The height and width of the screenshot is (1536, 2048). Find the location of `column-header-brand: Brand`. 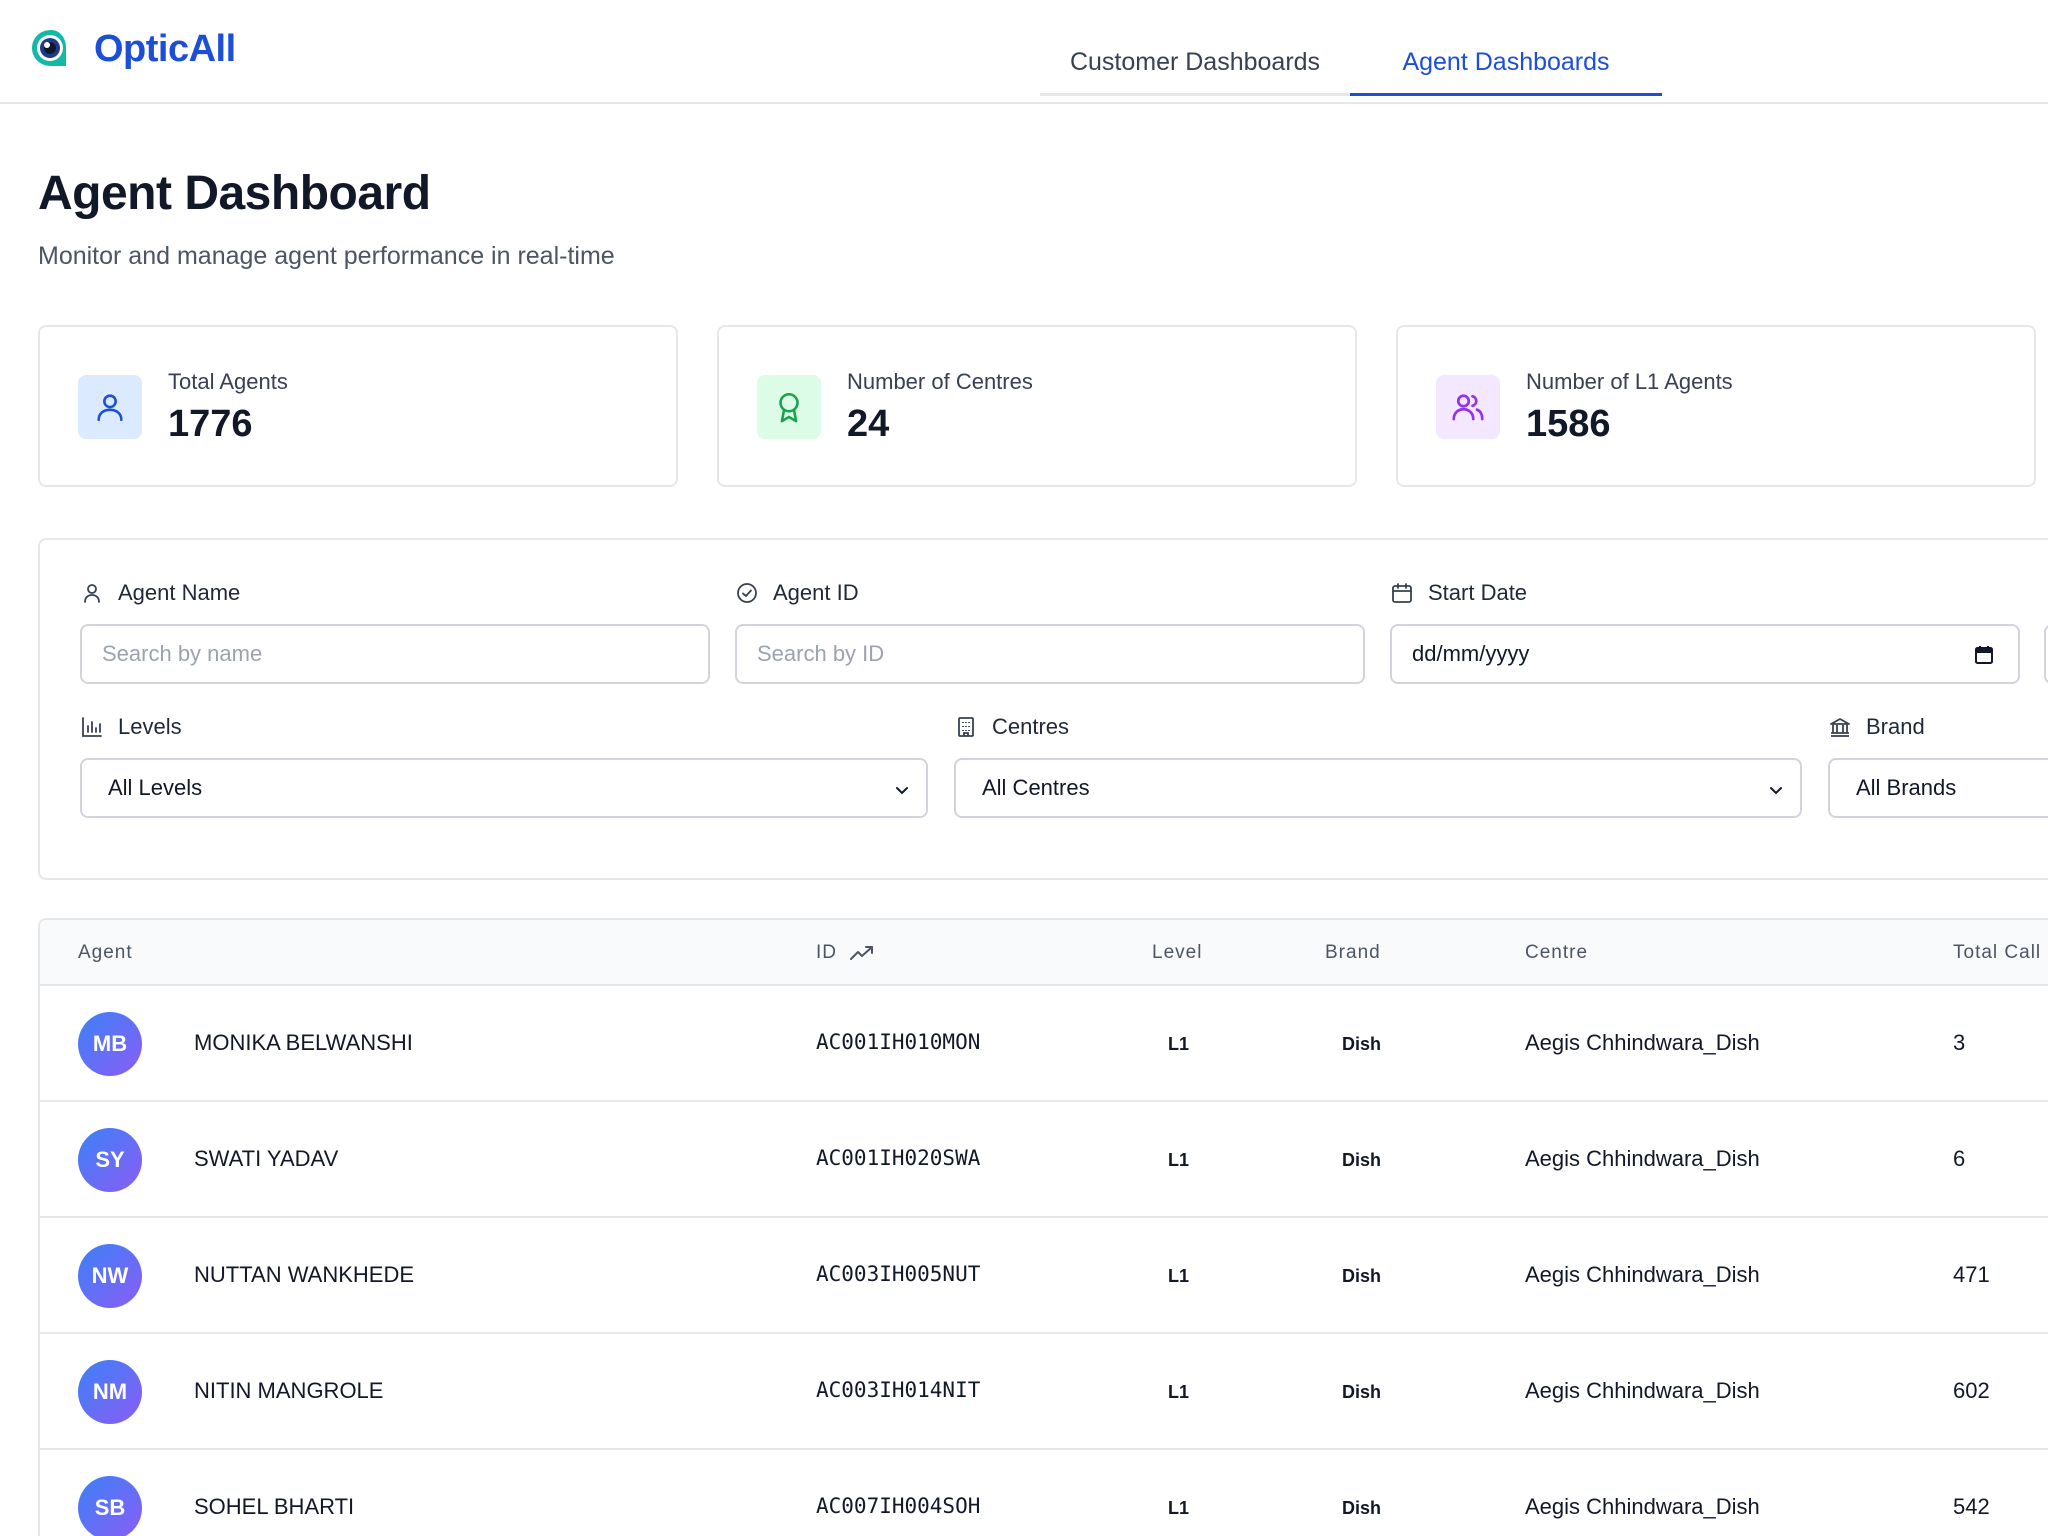

column-header-brand: Brand is located at coordinates (1353, 953).